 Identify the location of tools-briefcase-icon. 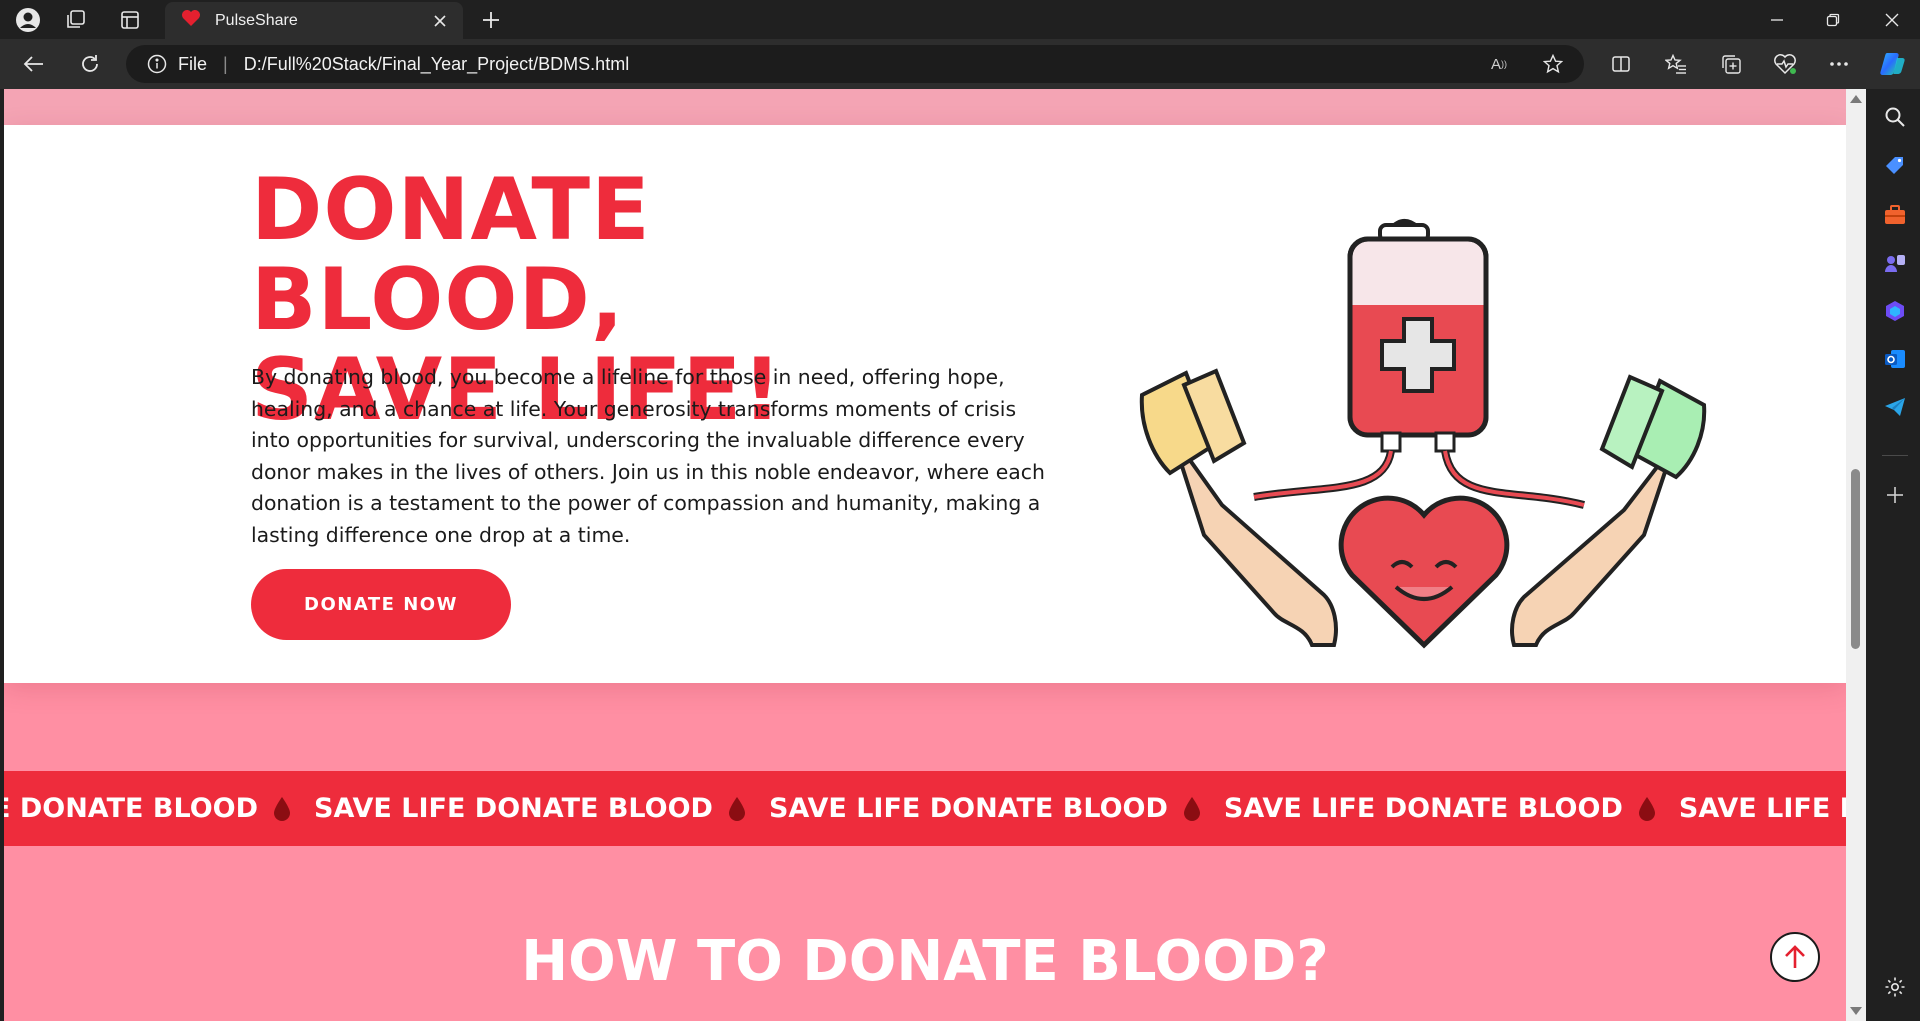
(1895, 215).